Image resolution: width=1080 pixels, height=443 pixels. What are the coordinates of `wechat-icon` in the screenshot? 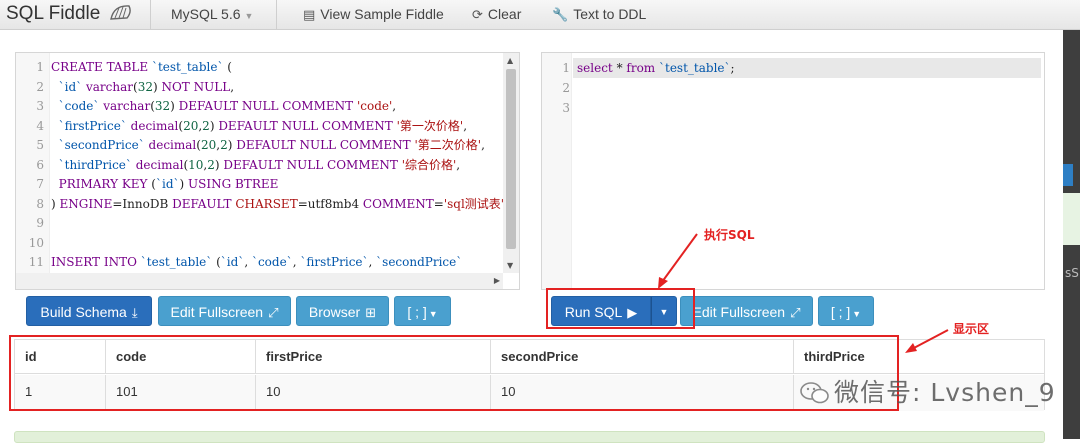 It's located at (814, 393).